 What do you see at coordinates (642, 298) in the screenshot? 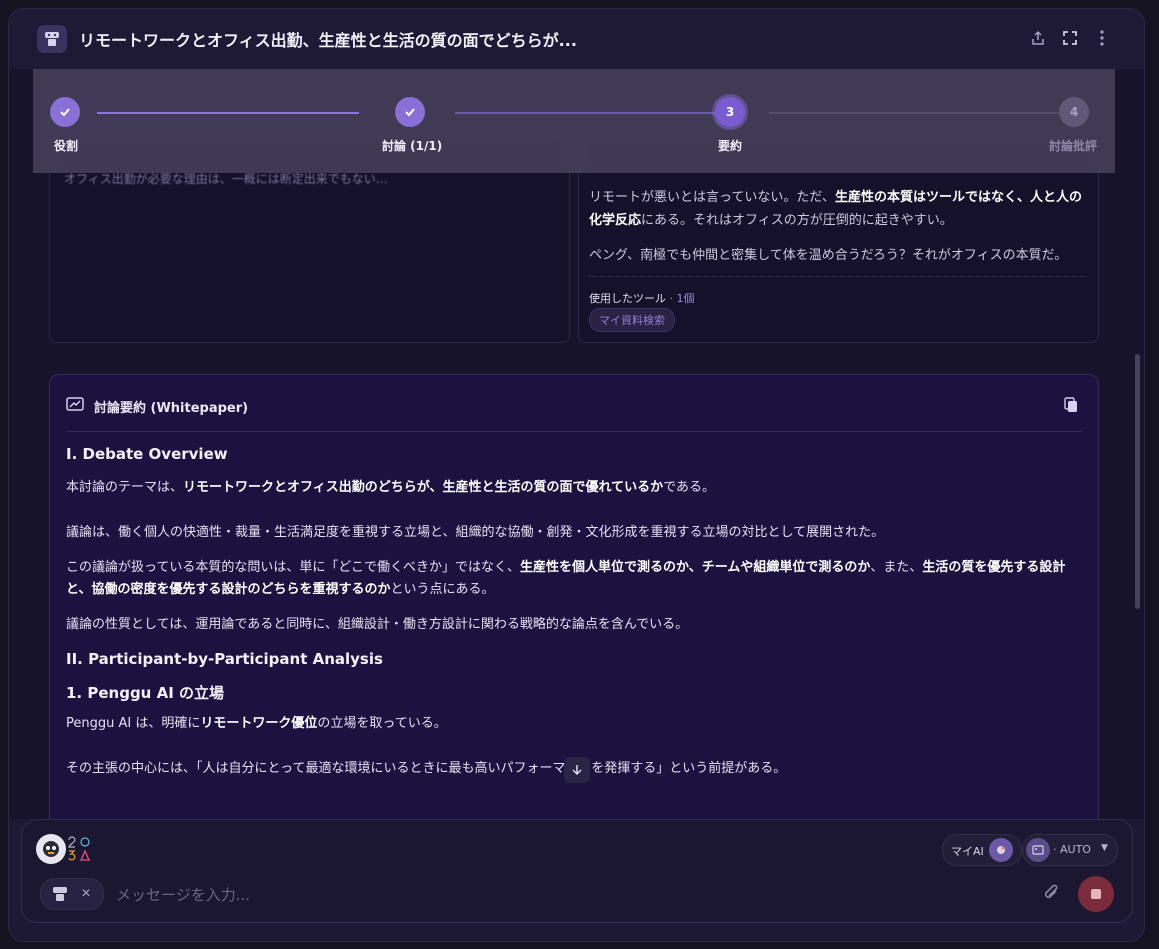
I see `tools-used-label: 使用したツール · 1個` at bounding box center [642, 298].